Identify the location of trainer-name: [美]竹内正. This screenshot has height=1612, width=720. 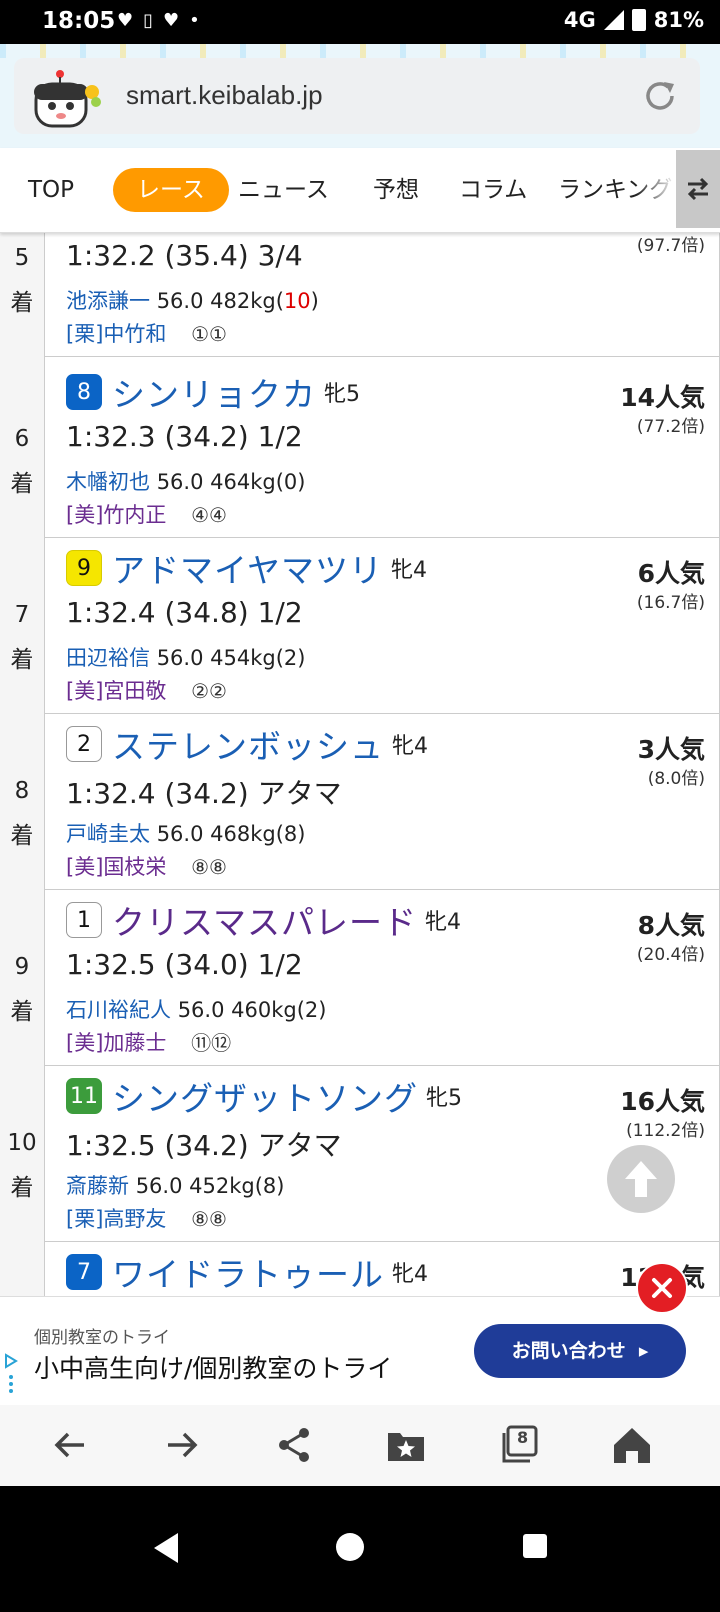
(116, 515).